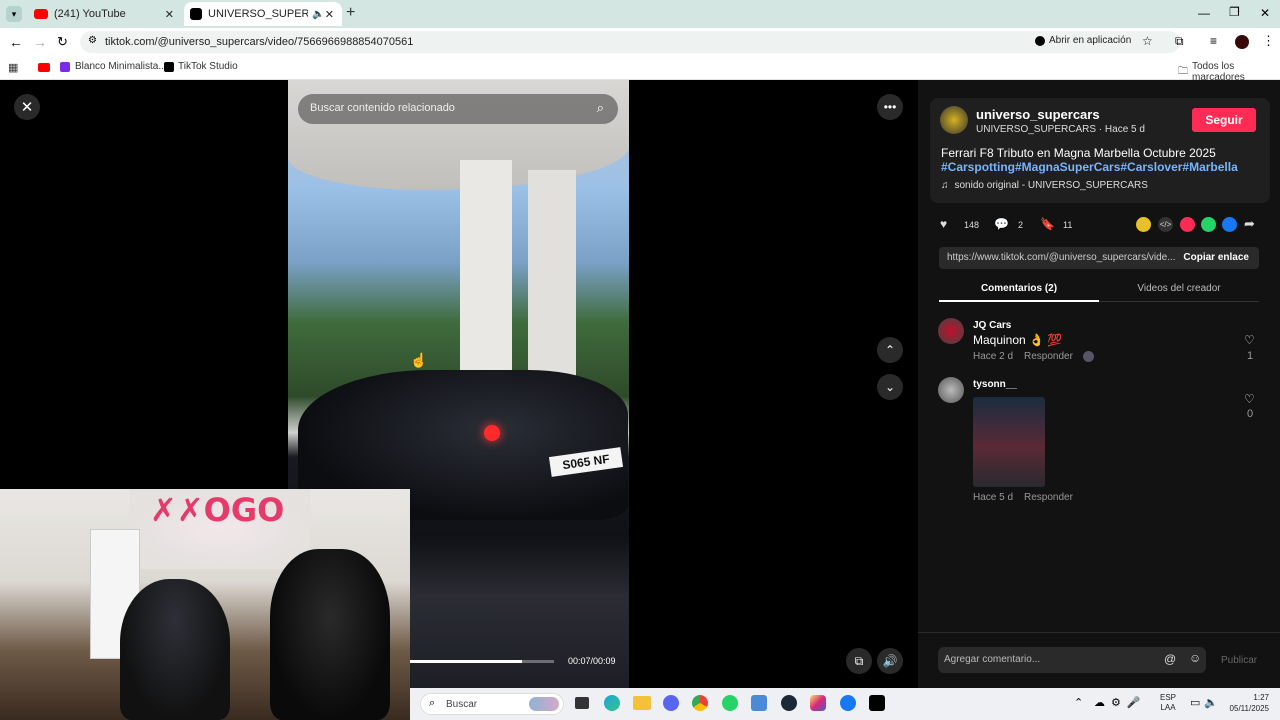 Image resolution: width=1280 pixels, height=720 pixels. I want to click on tray-icons: ☁⚙🎤, so click(1120, 702).